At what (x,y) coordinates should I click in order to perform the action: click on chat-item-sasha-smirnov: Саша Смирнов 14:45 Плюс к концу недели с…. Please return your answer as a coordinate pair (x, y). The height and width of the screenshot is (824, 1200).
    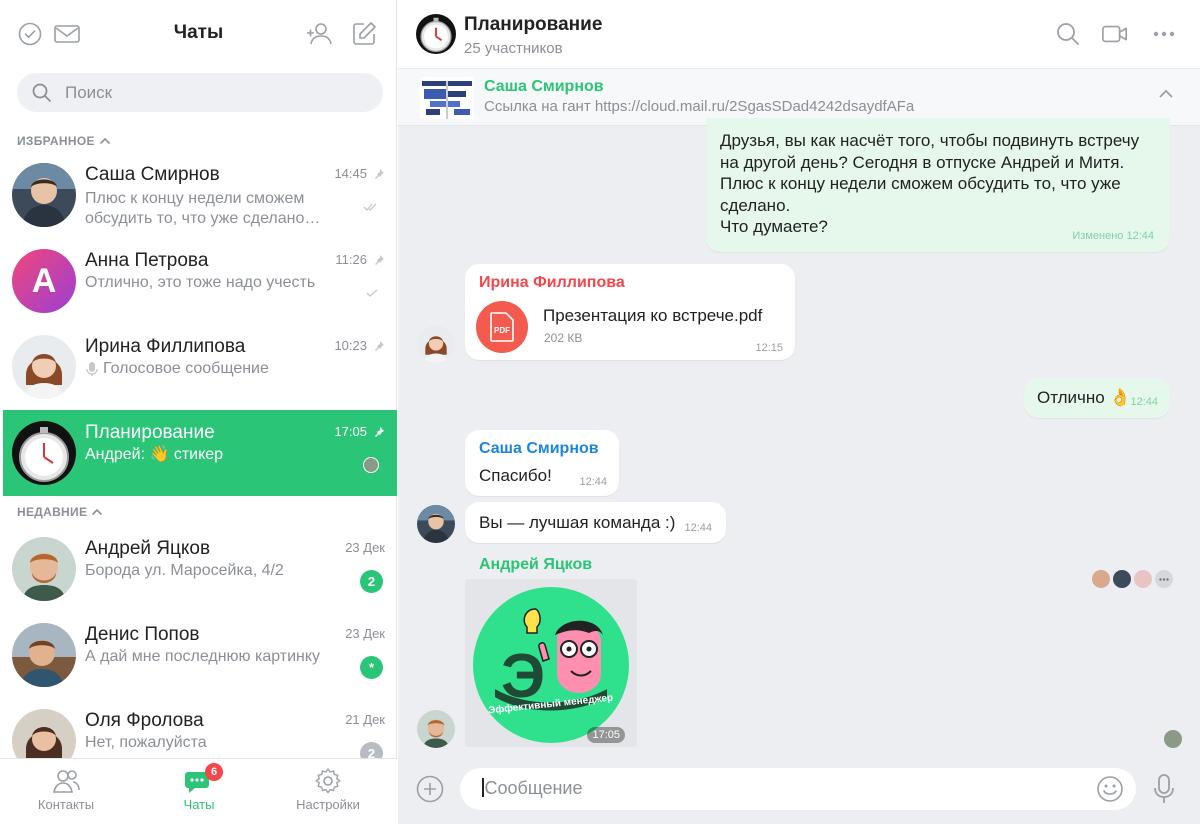
    Looking at the image, I should click on (200, 195).